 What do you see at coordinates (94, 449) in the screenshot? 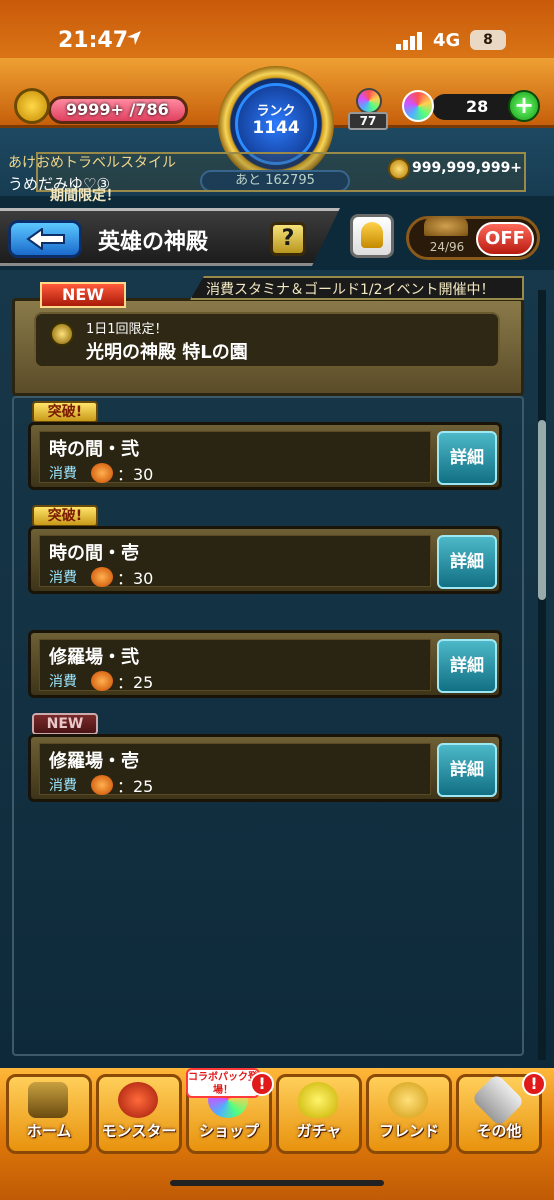
I see `quest-name: 時の間・弐` at bounding box center [94, 449].